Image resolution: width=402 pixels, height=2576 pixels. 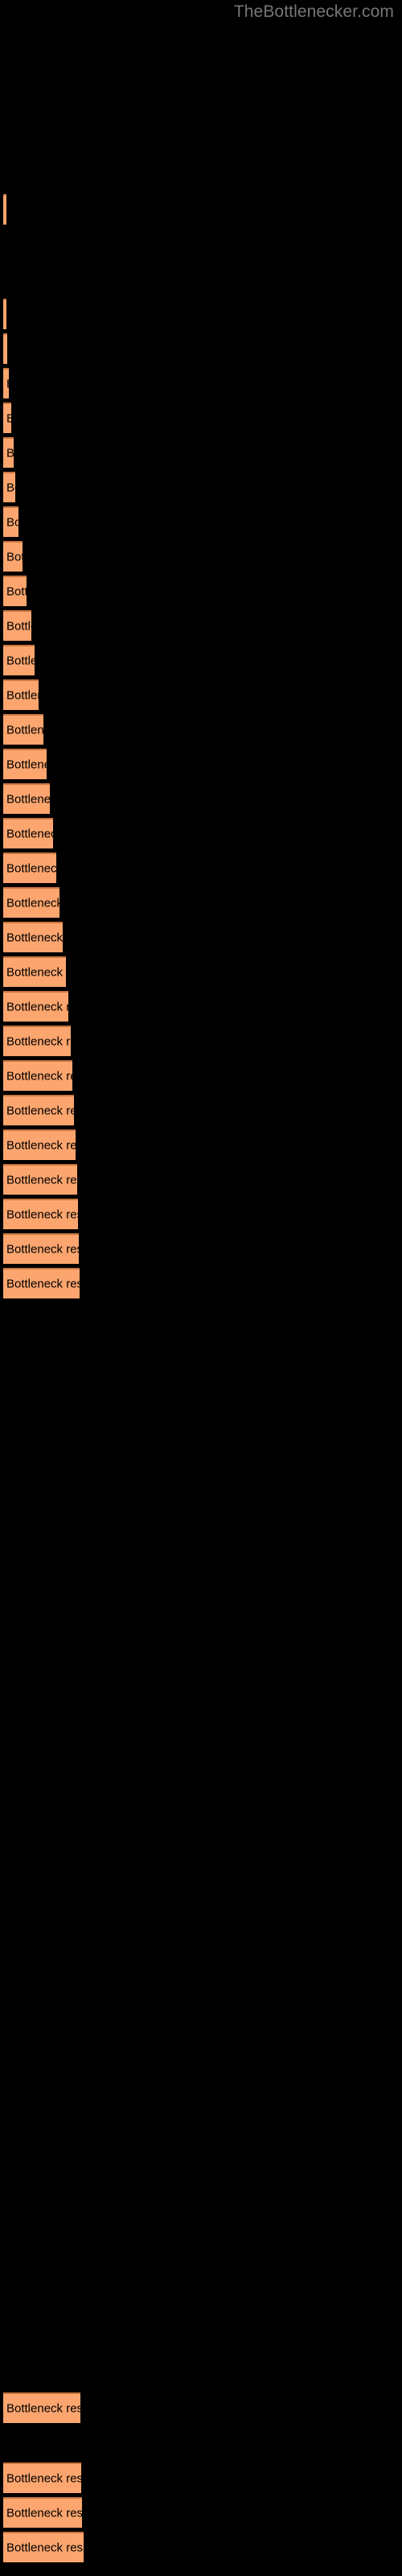 I want to click on bar-22: Bottleneck result, so click(x=35, y=1007).